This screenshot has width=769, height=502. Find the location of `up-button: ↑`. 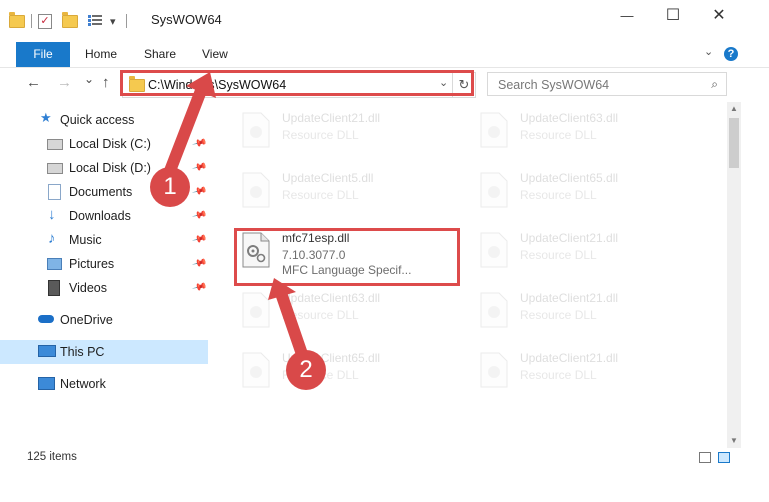

up-button: ↑ is located at coordinates (106, 82).